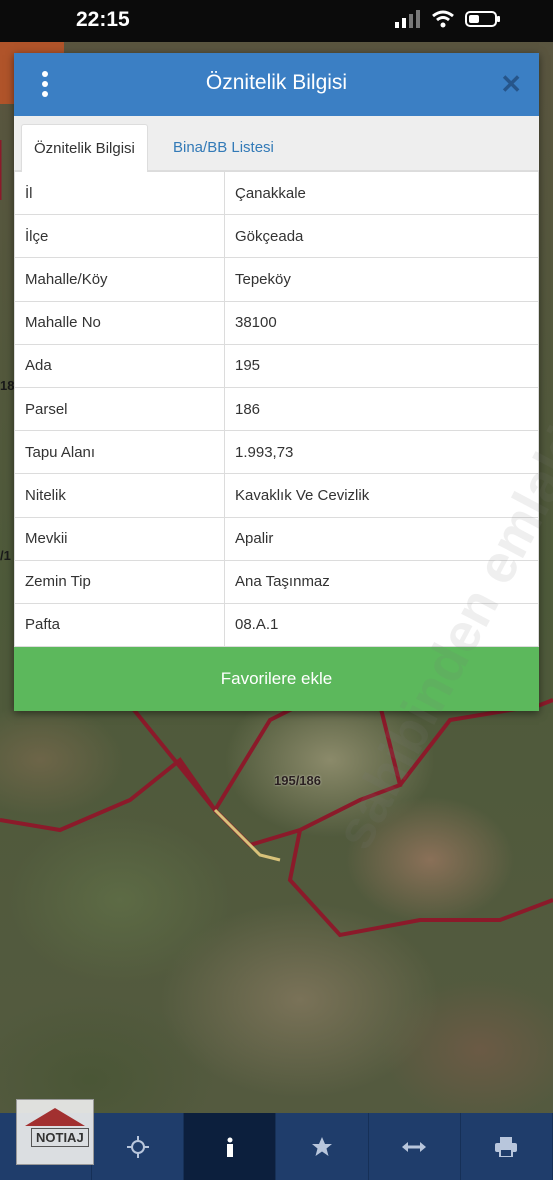 The image size is (553, 1180). Describe the element at coordinates (55, 1117) in the screenshot. I see `house-roof-icon` at that location.